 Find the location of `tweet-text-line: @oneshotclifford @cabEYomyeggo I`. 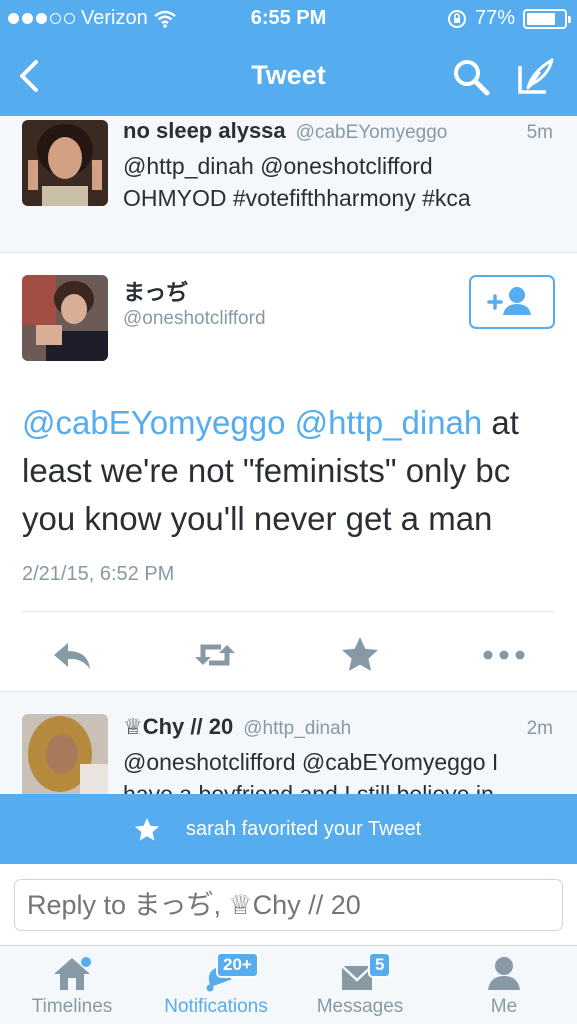

tweet-text-line: @oneshotclifford @cabEYomyeggo I is located at coordinates (311, 762).